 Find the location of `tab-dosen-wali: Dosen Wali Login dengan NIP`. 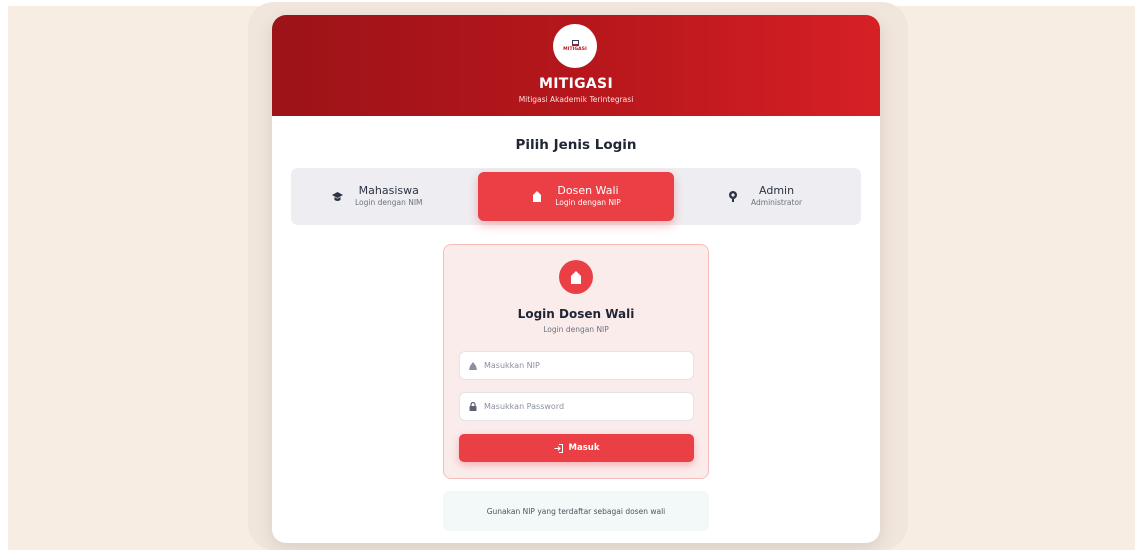

tab-dosen-wali: Dosen Wali Login dengan NIP is located at coordinates (576, 196).